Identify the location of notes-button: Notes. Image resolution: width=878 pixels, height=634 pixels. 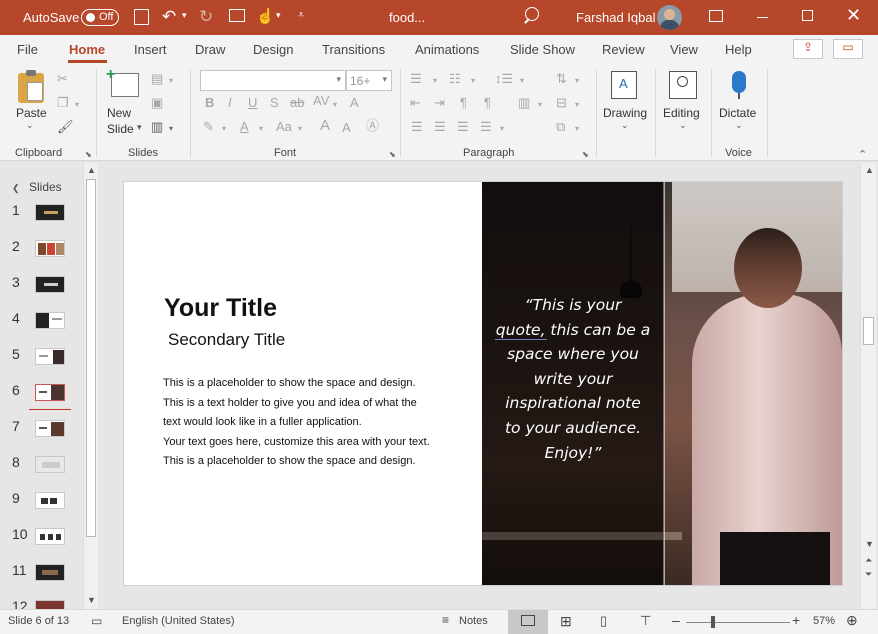
(473, 621).